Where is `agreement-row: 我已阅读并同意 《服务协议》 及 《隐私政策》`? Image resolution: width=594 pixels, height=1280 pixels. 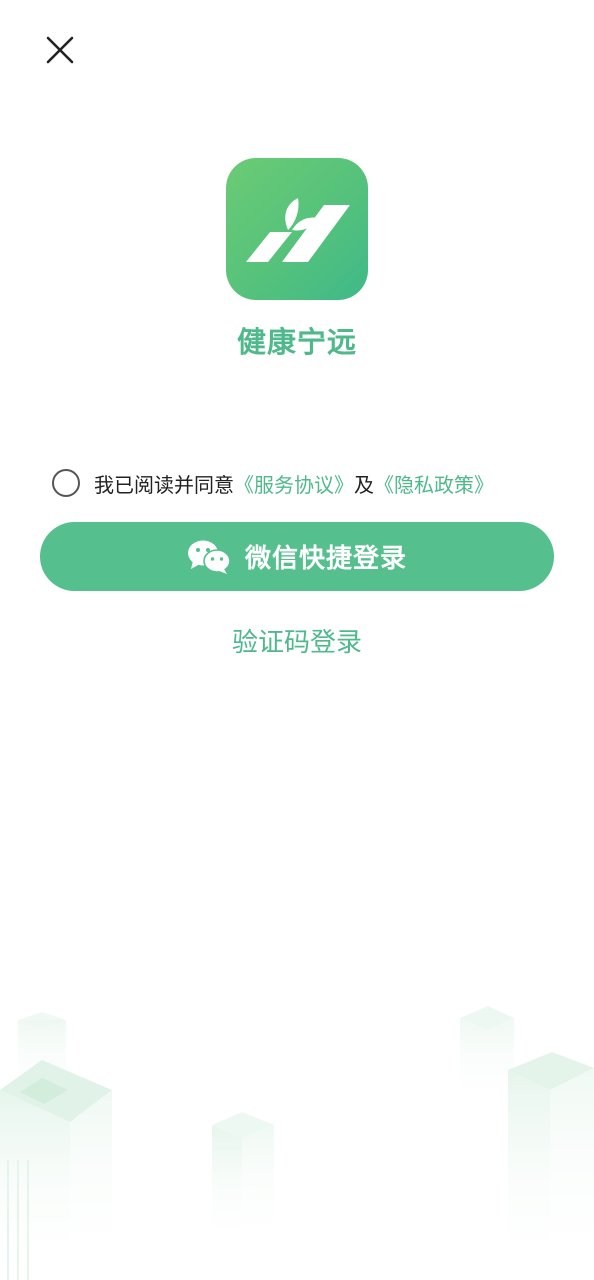 agreement-row: 我已阅读并同意 《服务协议》 及 《隐私政策》 is located at coordinates (273, 483).